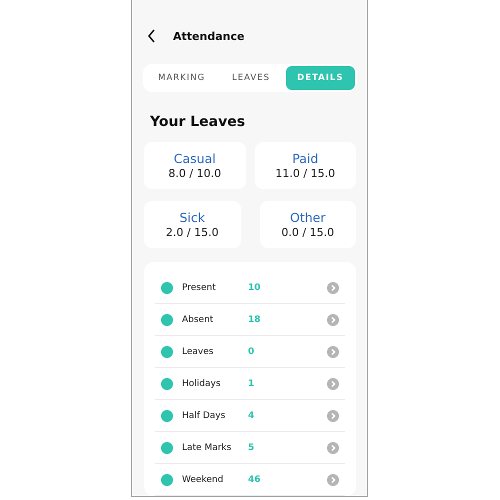  What do you see at coordinates (252, 351) in the screenshot?
I see `stat-count: 0` at bounding box center [252, 351].